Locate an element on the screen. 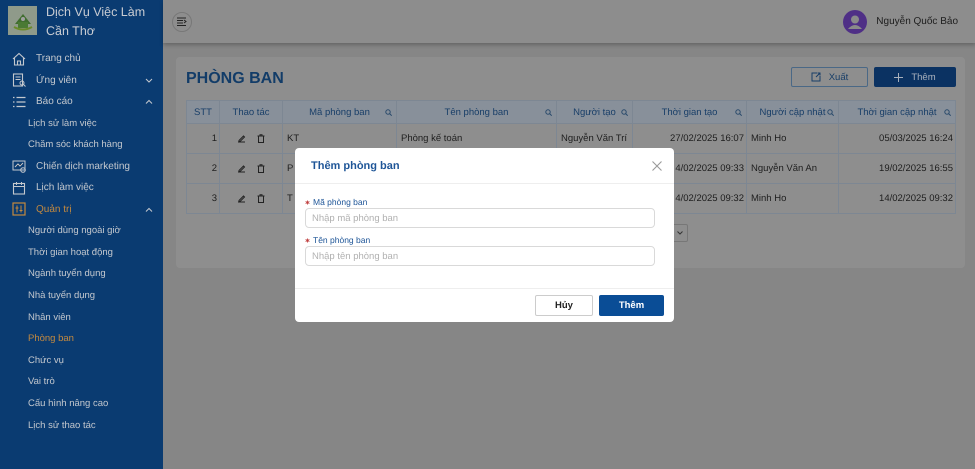  input-field: Nhập tên phòng ban is located at coordinates (480, 256).